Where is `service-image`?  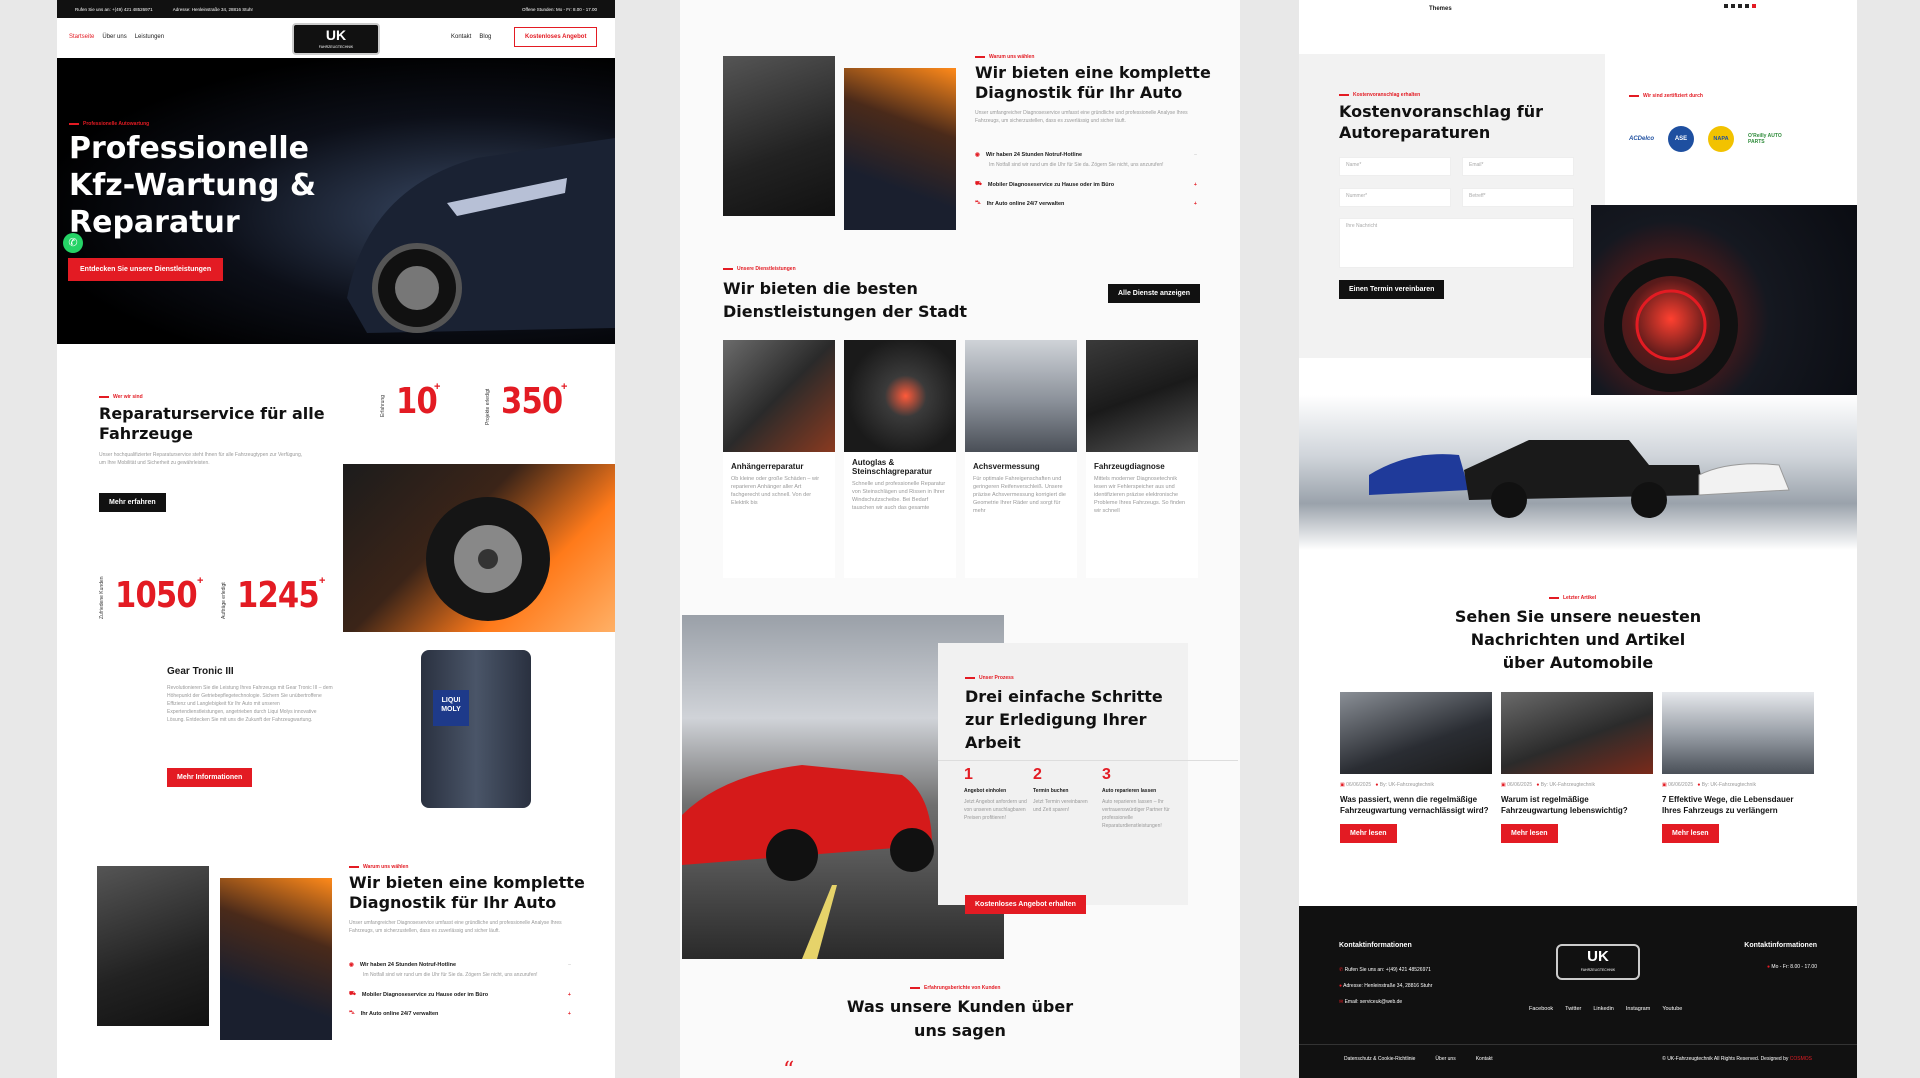
service-image is located at coordinates (779, 396).